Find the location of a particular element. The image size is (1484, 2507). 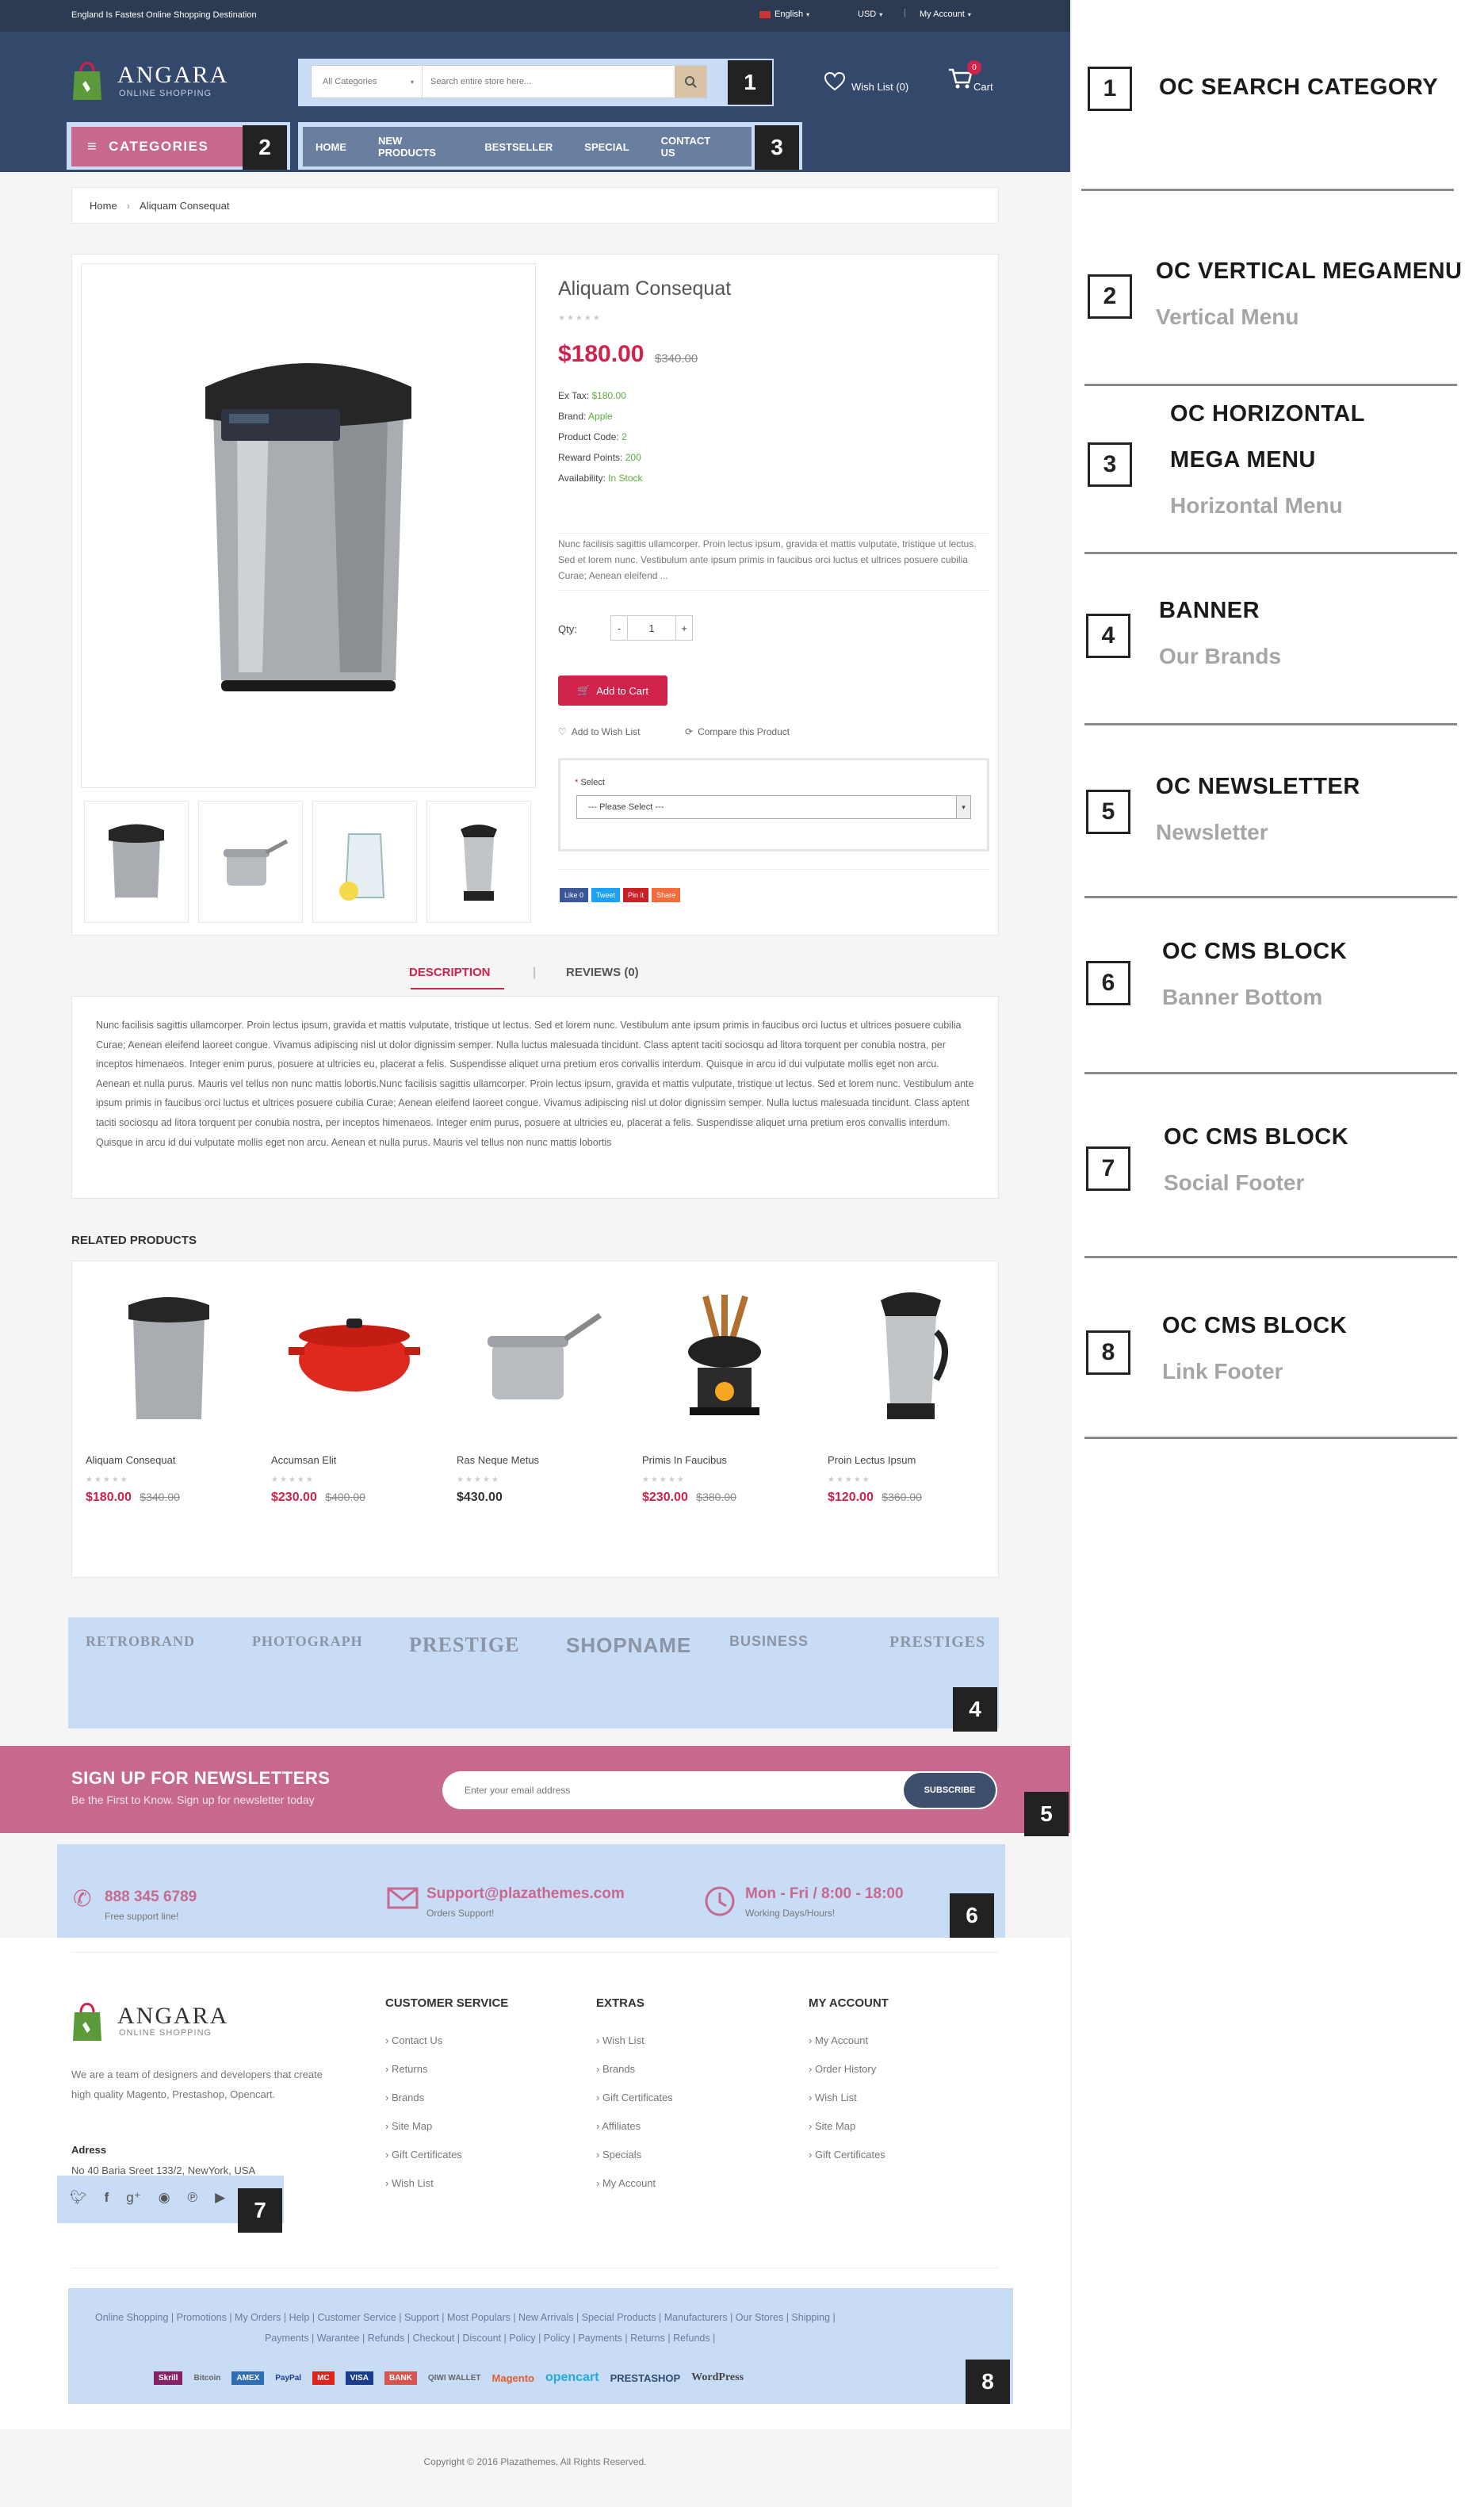

logo-tagline: ONLINE SHOPPING is located at coordinates (165, 93).